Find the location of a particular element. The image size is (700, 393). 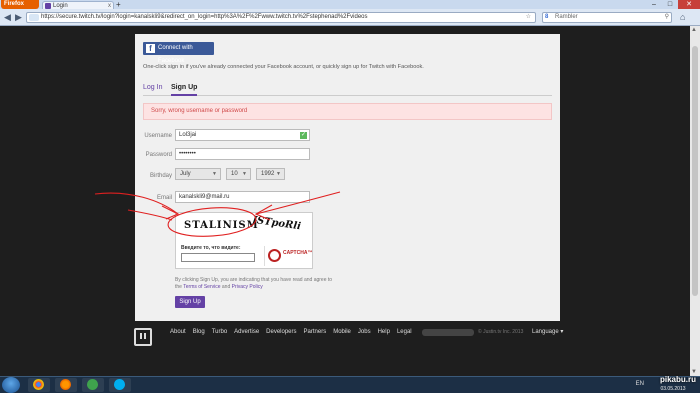

clock-date: 03.05.2013 is located at coordinates (673, 389).